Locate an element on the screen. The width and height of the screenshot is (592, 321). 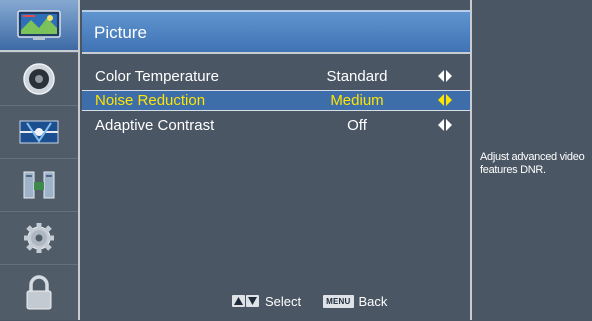
sidebar-item-channel is located at coordinates (39, 131).